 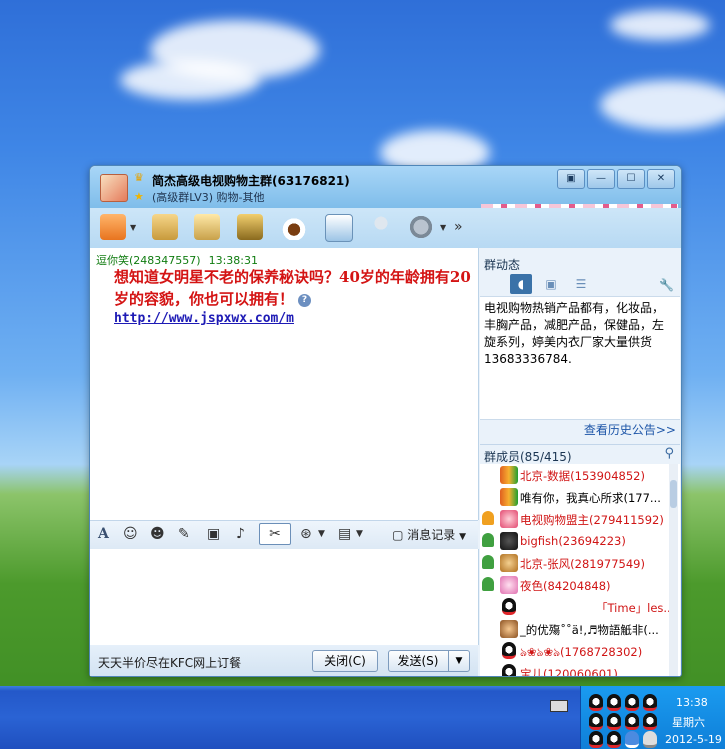 I want to click on group-avatar, so click(x=114, y=188).